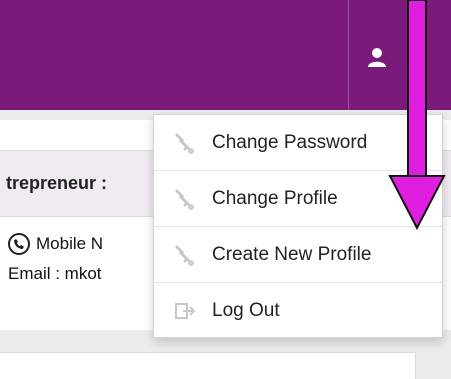  Describe the element at coordinates (290, 142) in the screenshot. I see `menu-item-label: Change Password` at that location.